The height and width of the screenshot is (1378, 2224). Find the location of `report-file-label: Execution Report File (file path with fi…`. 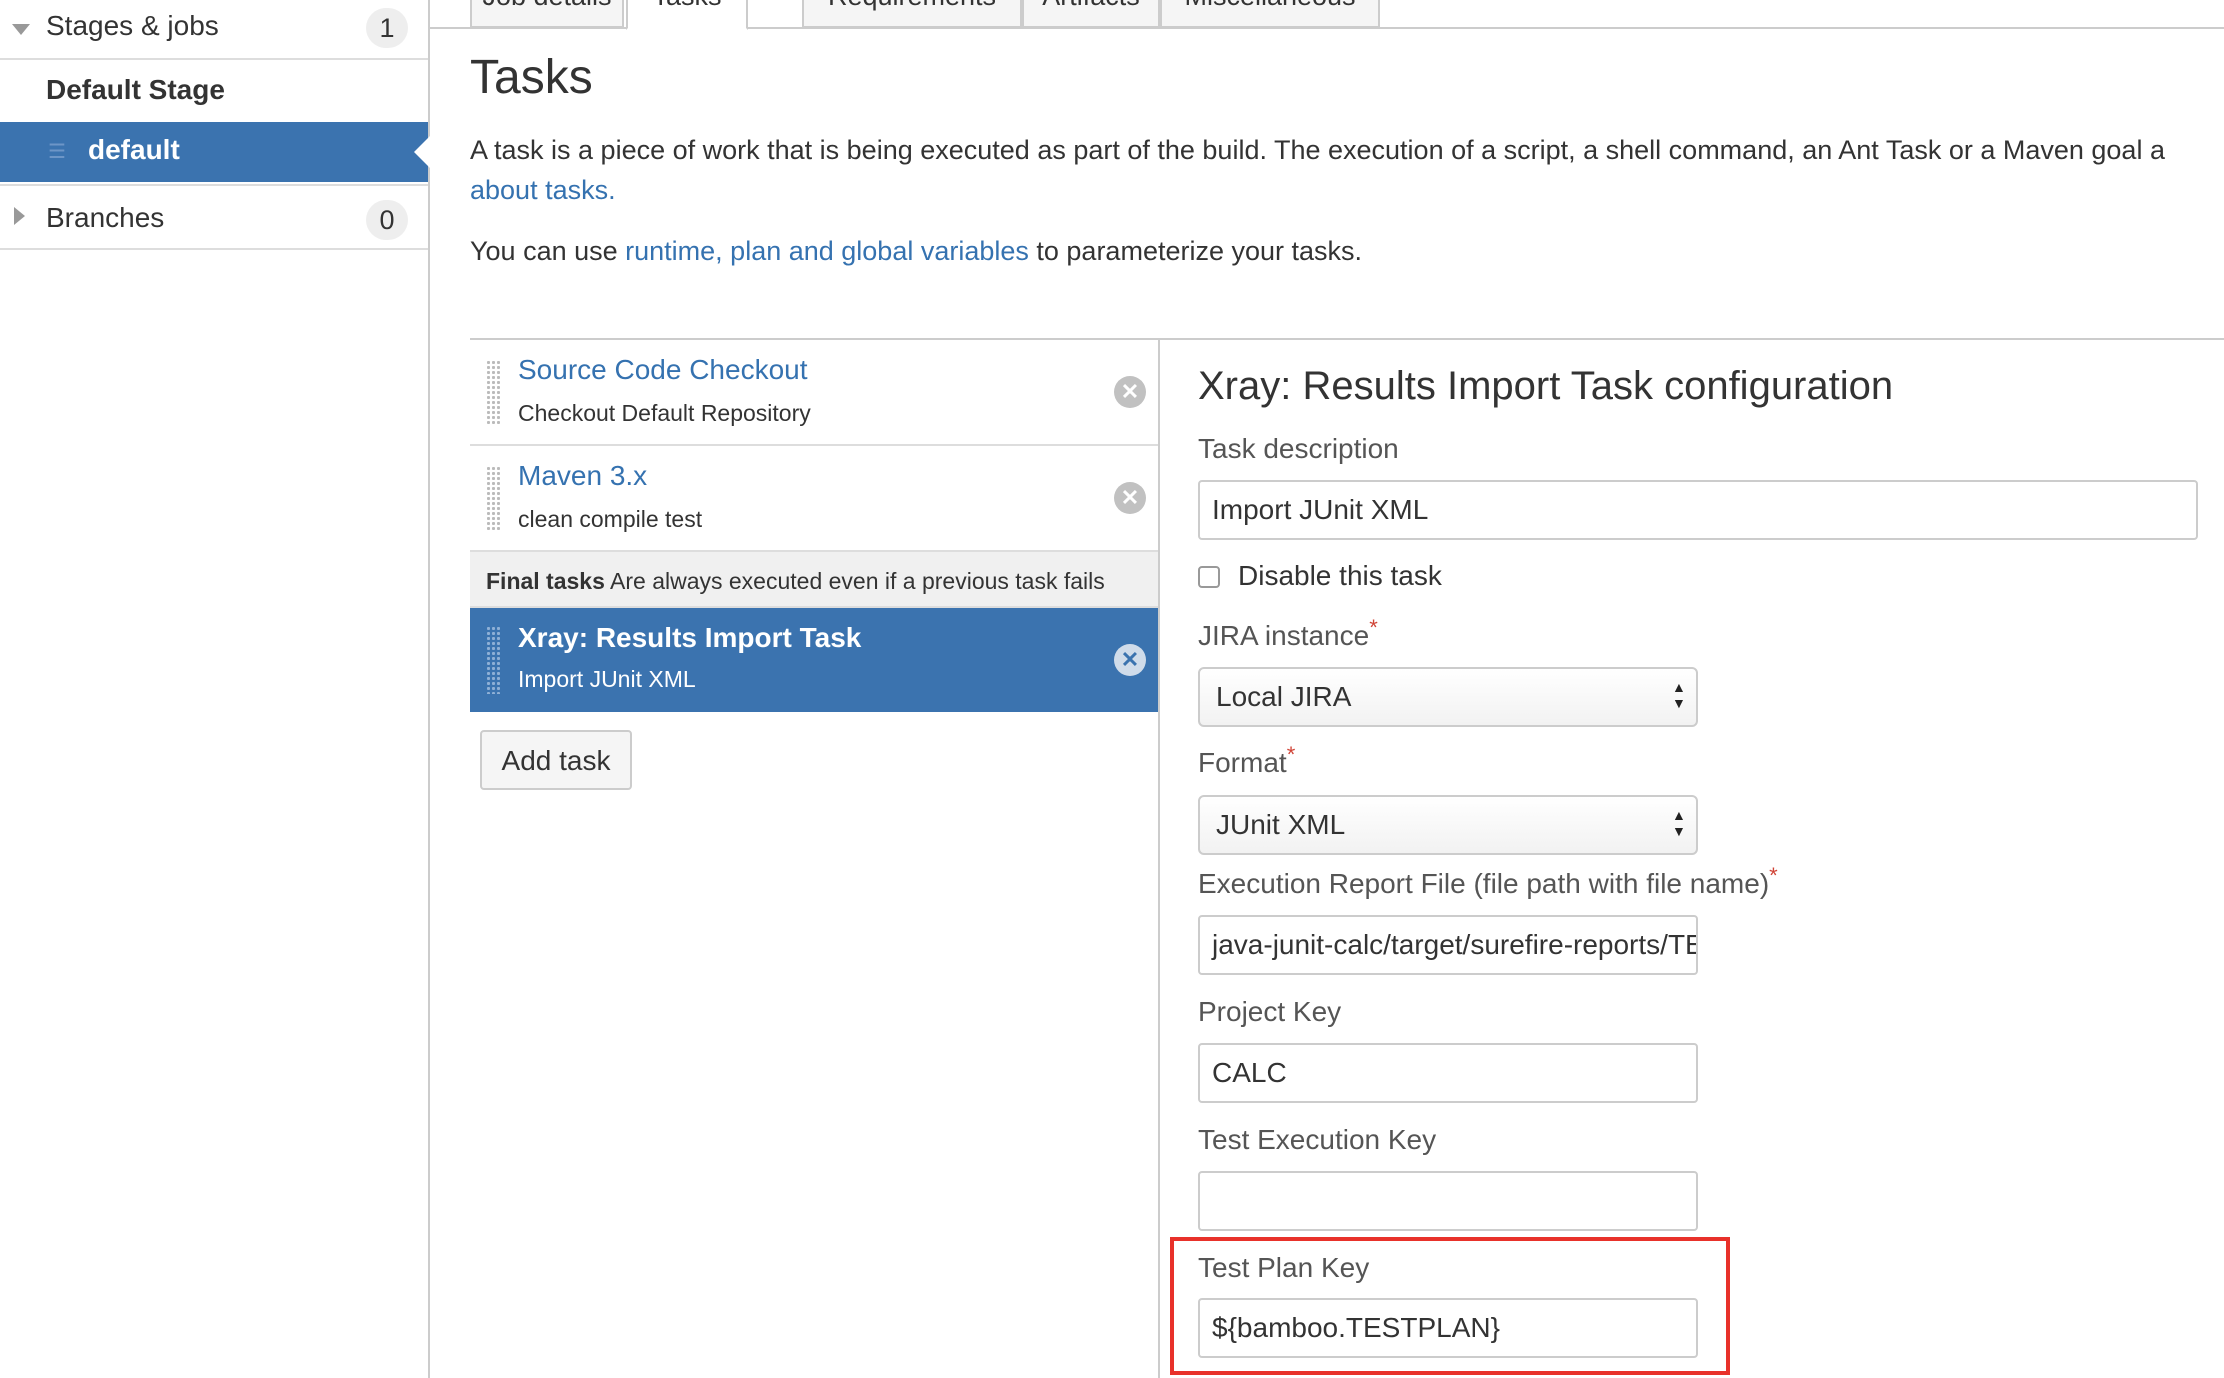

report-file-label: Execution Report File (file path with fi… is located at coordinates (1488, 881).